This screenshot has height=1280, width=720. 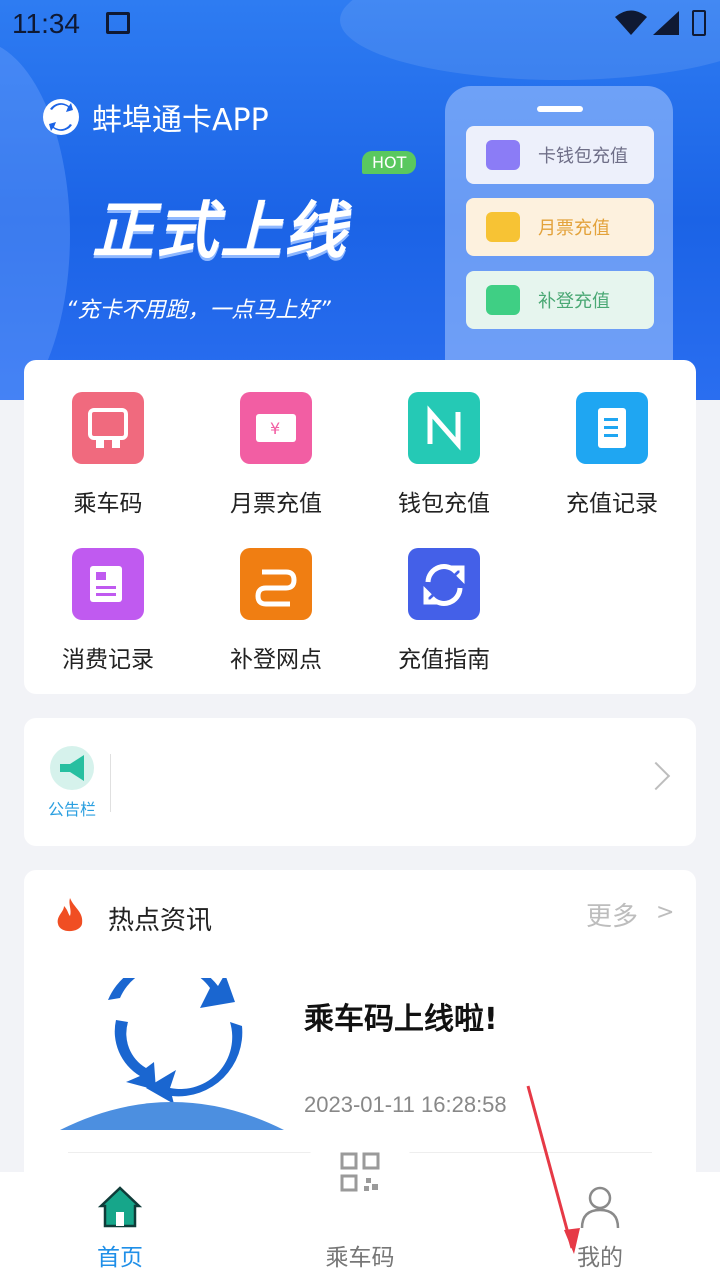 I want to click on battery-icon, so click(x=699, y=23).